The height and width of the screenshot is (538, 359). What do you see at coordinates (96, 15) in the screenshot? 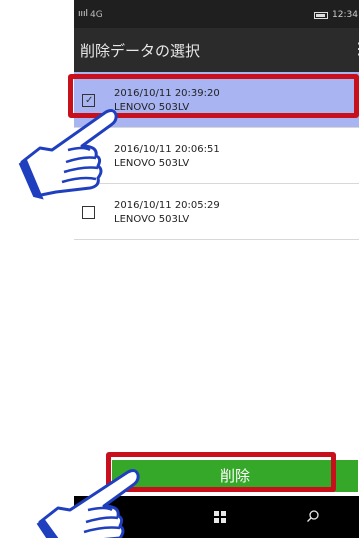
I see `network-type: 4G` at bounding box center [96, 15].